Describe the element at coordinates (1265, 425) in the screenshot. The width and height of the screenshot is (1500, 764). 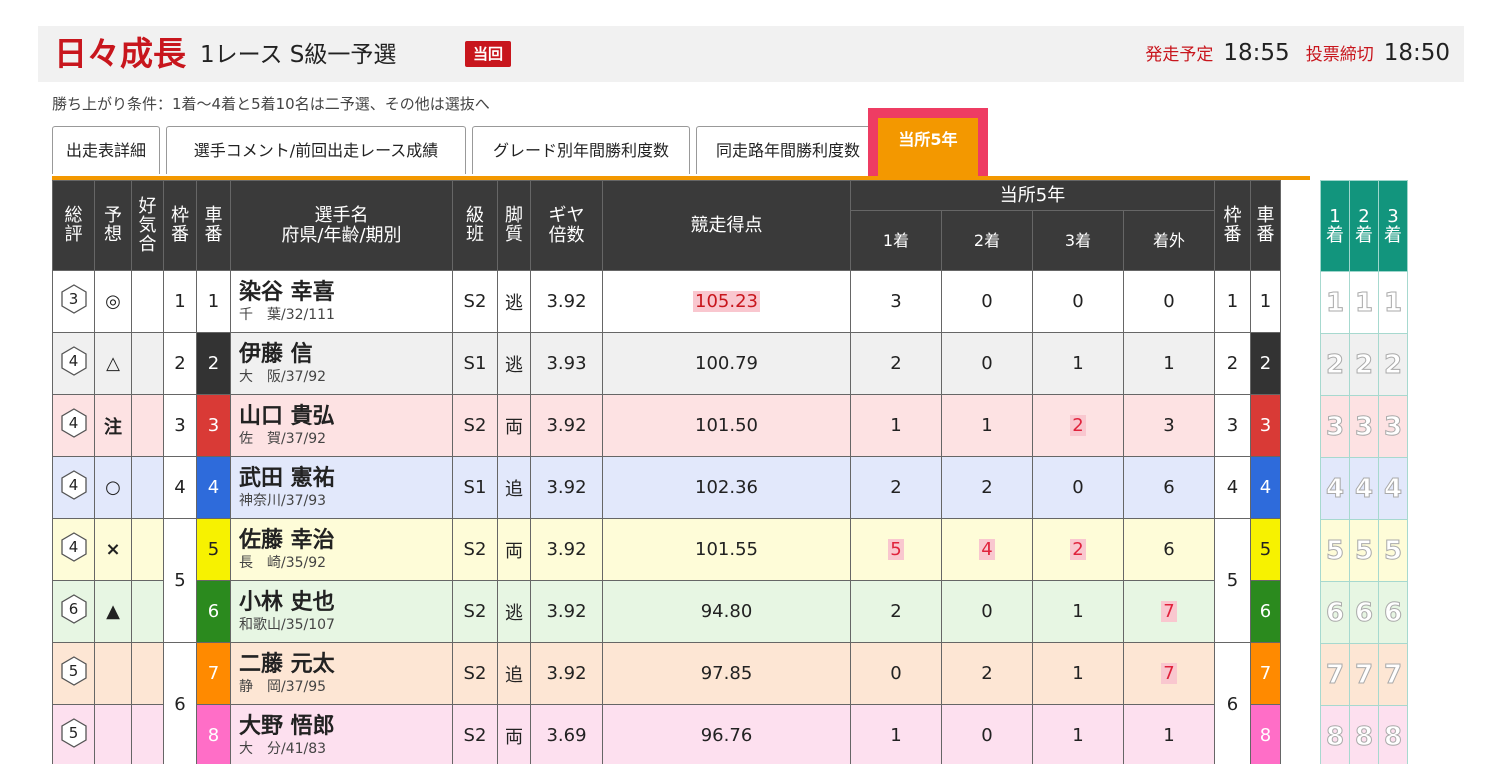
I see `bike-number-right: 3` at that location.